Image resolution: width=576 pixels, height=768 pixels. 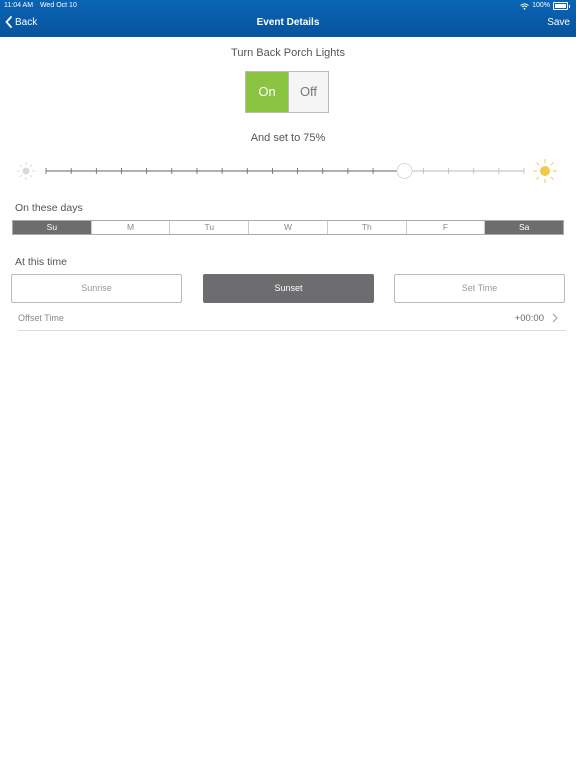 I want to click on day-wednesday: W, so click(x=288, y=227).